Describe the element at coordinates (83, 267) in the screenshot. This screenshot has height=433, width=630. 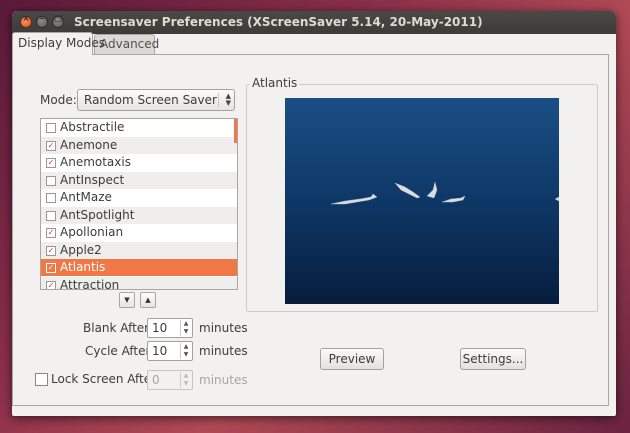
I see `saver-name: Atlantis` at that location.